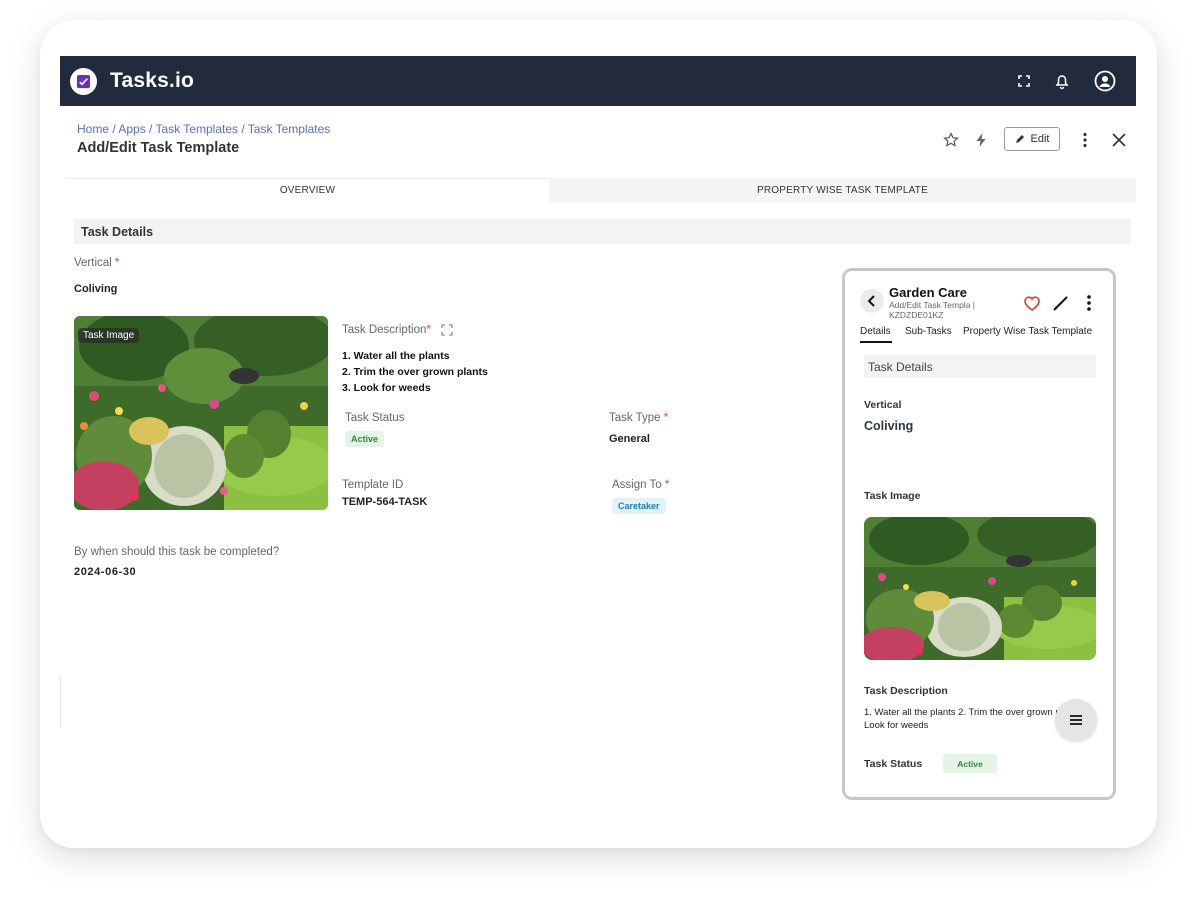 This screenshot has width=1195, height=905. Describe the element at coordinates (152, 80) in the screenshot. I see `brand-name: Tasks.io` at that location.